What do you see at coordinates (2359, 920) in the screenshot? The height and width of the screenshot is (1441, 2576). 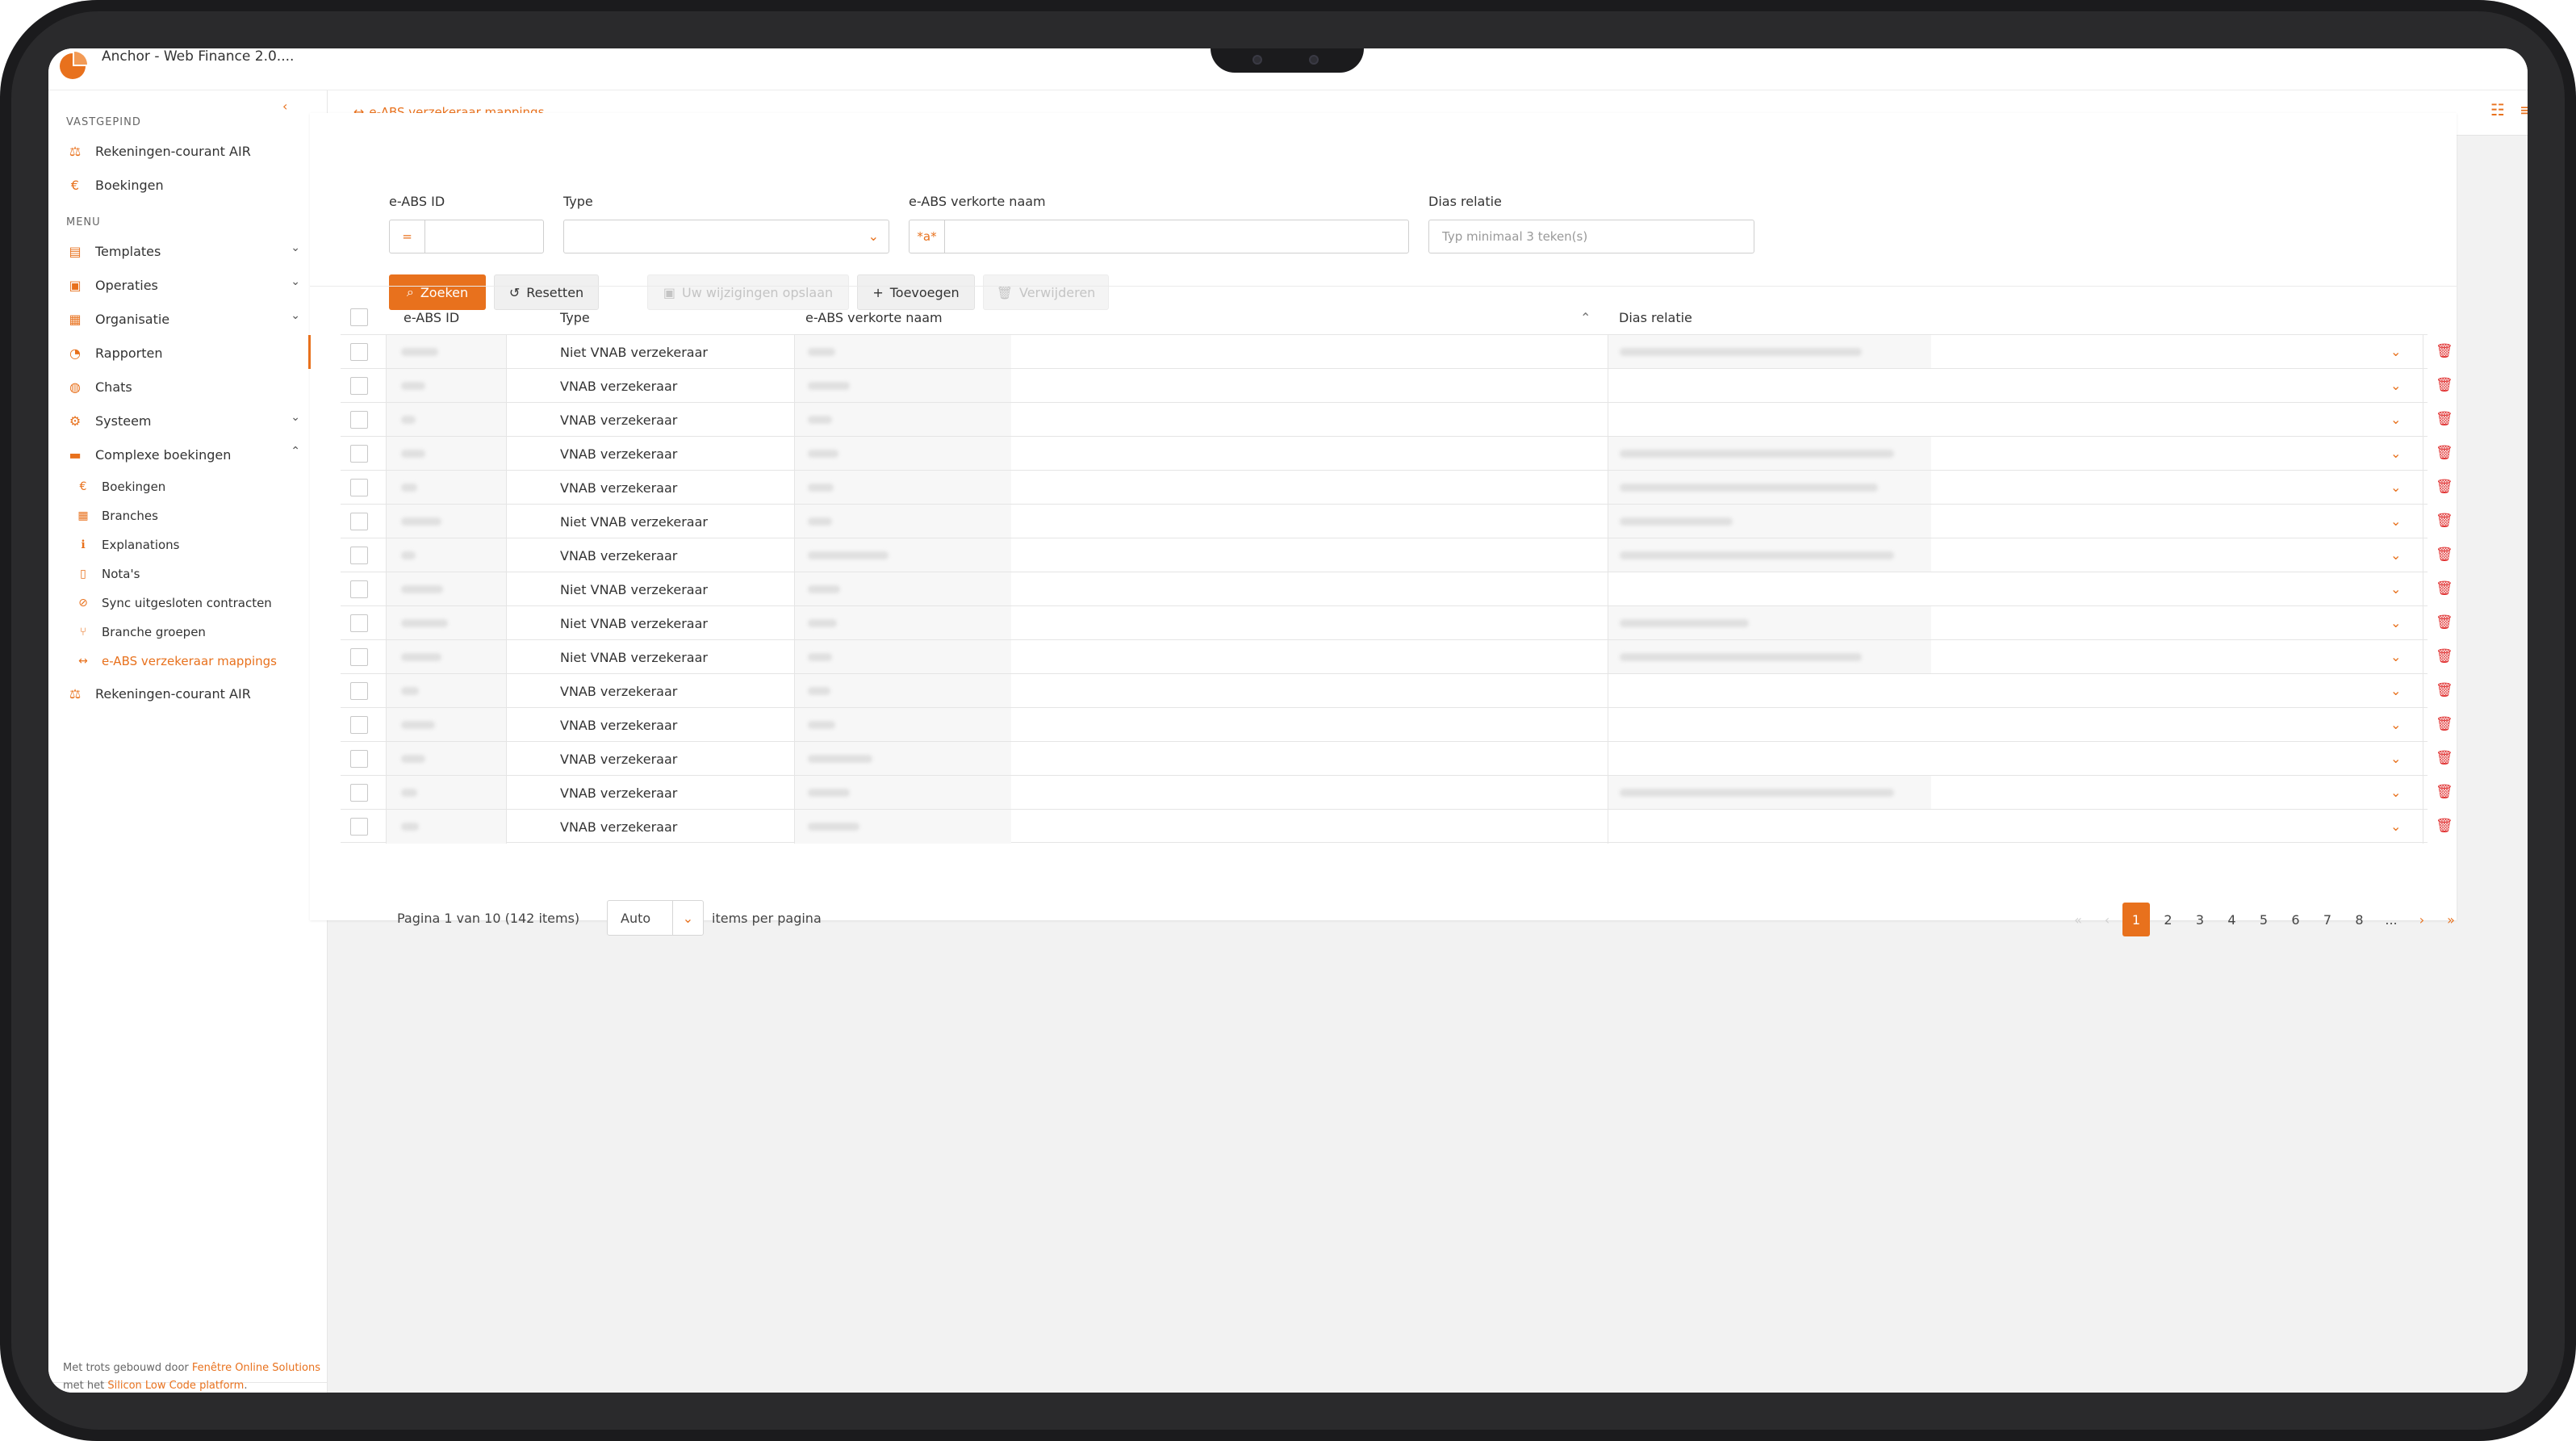 I see `page-button: 8` at bounding box center [2359, 920].